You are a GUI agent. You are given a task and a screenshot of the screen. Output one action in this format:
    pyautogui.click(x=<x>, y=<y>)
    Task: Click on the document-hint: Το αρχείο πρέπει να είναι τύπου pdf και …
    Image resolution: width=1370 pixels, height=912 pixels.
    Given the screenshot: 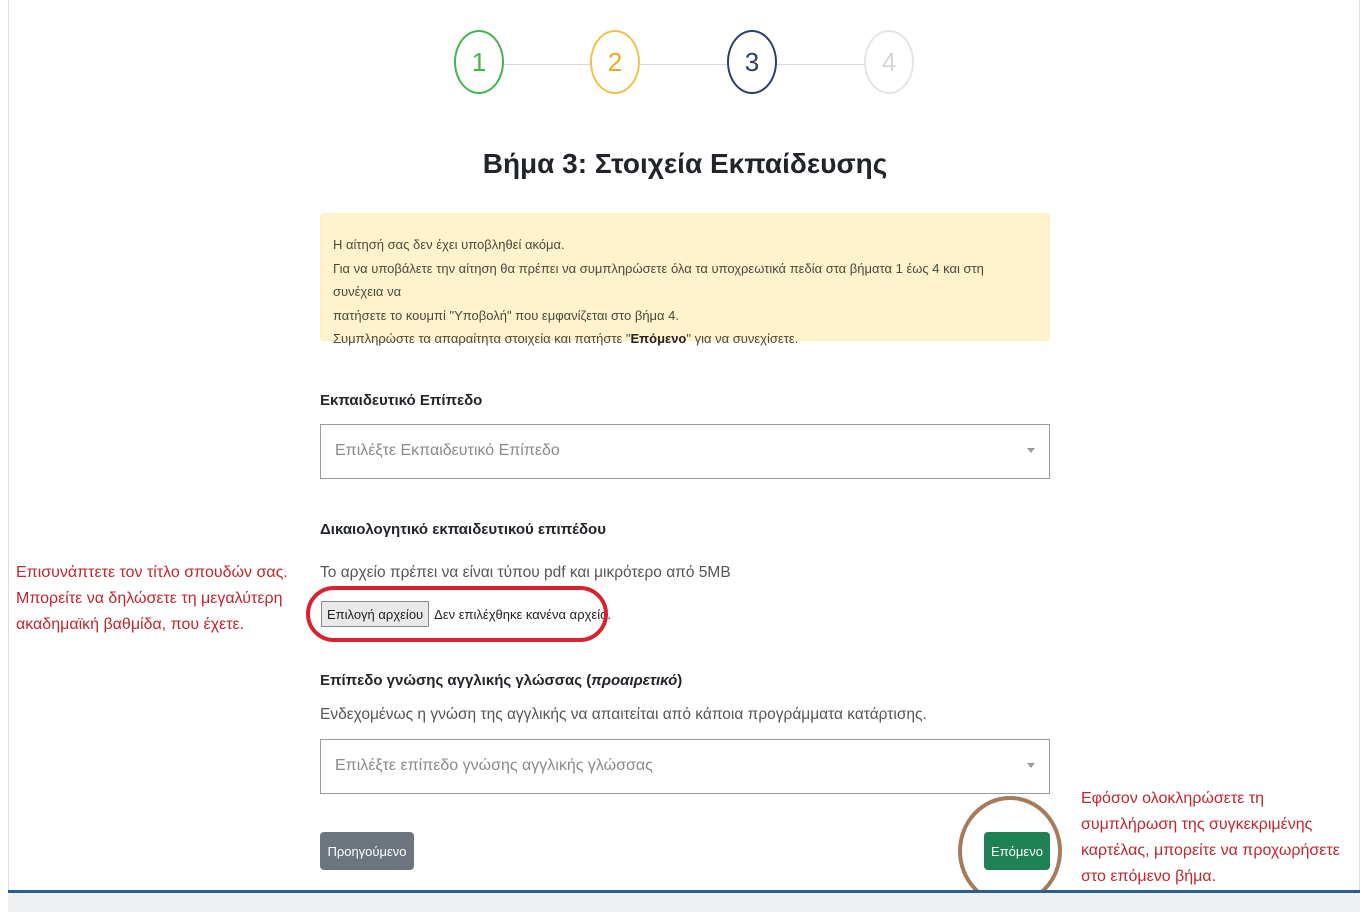 What is the action you would take?
    pyautogui.click(x=525, y=572)
    